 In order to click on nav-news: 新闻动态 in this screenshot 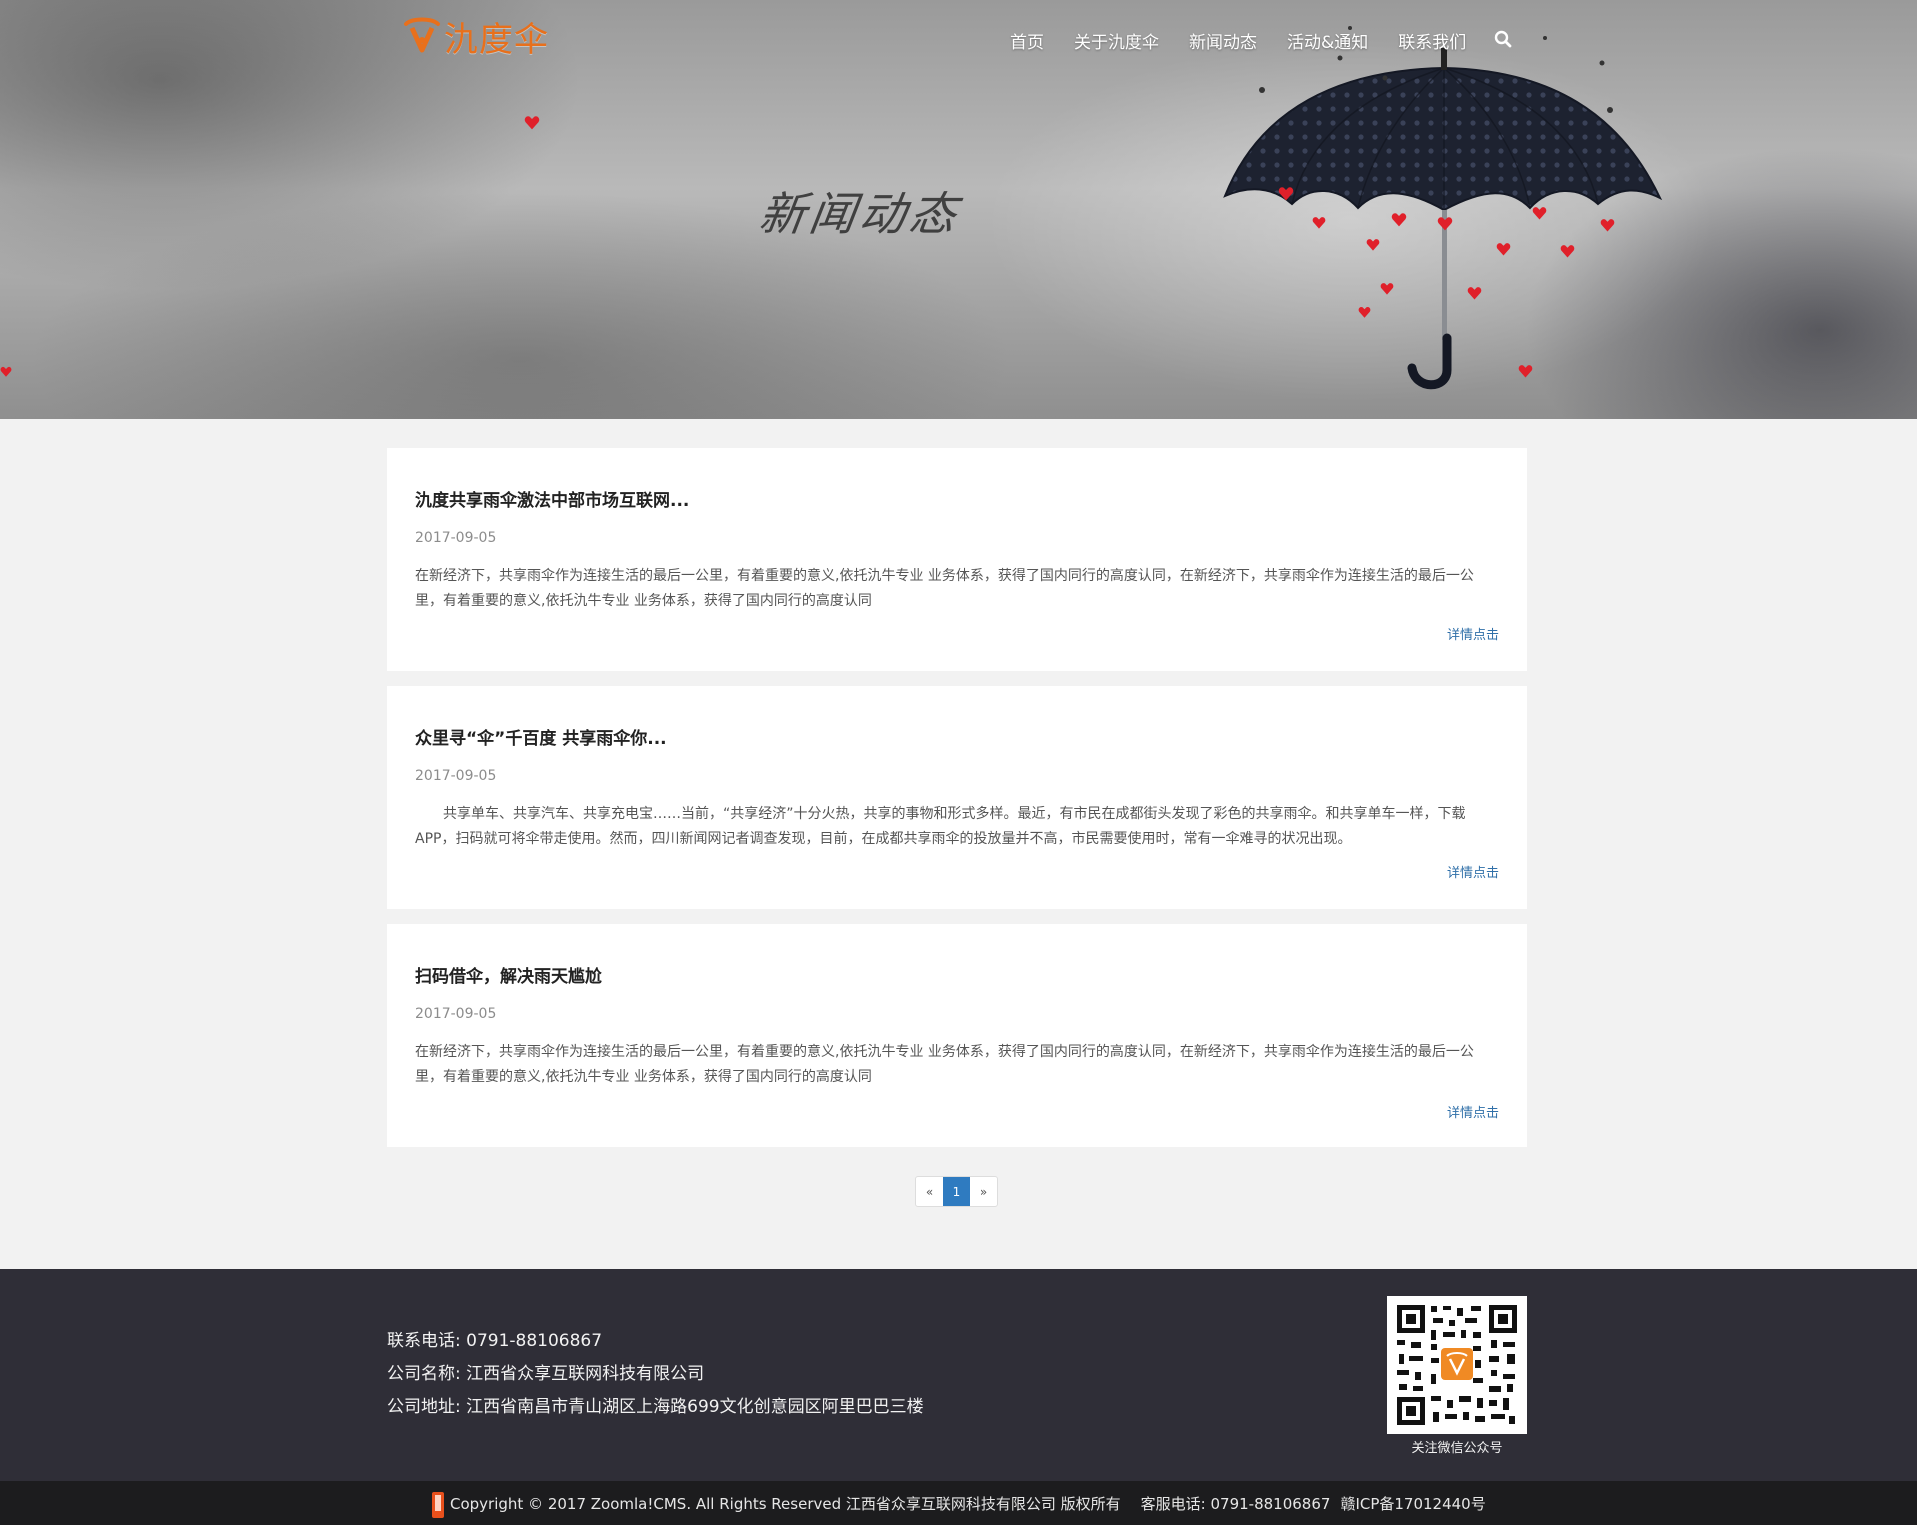, I will do `click(1223, 40)`.